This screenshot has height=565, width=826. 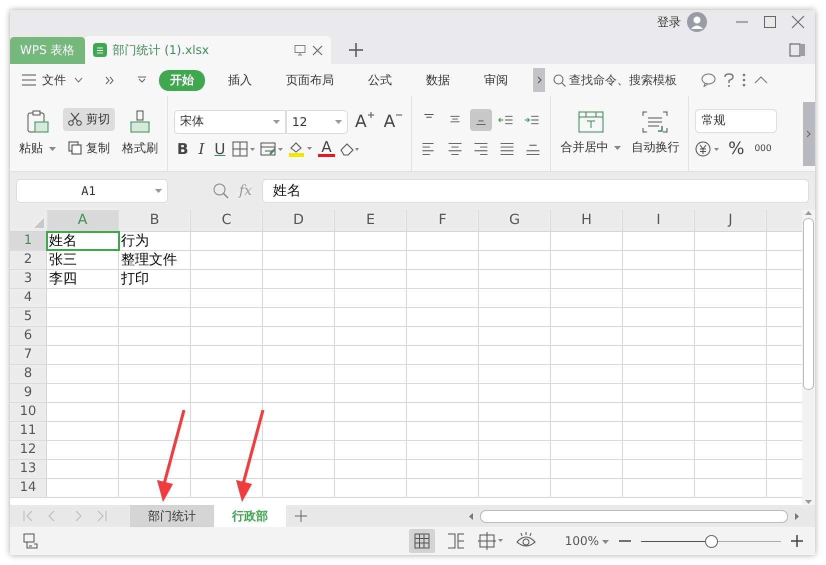 I want to click on merge-cells-icon, so click(x=591, y=122).